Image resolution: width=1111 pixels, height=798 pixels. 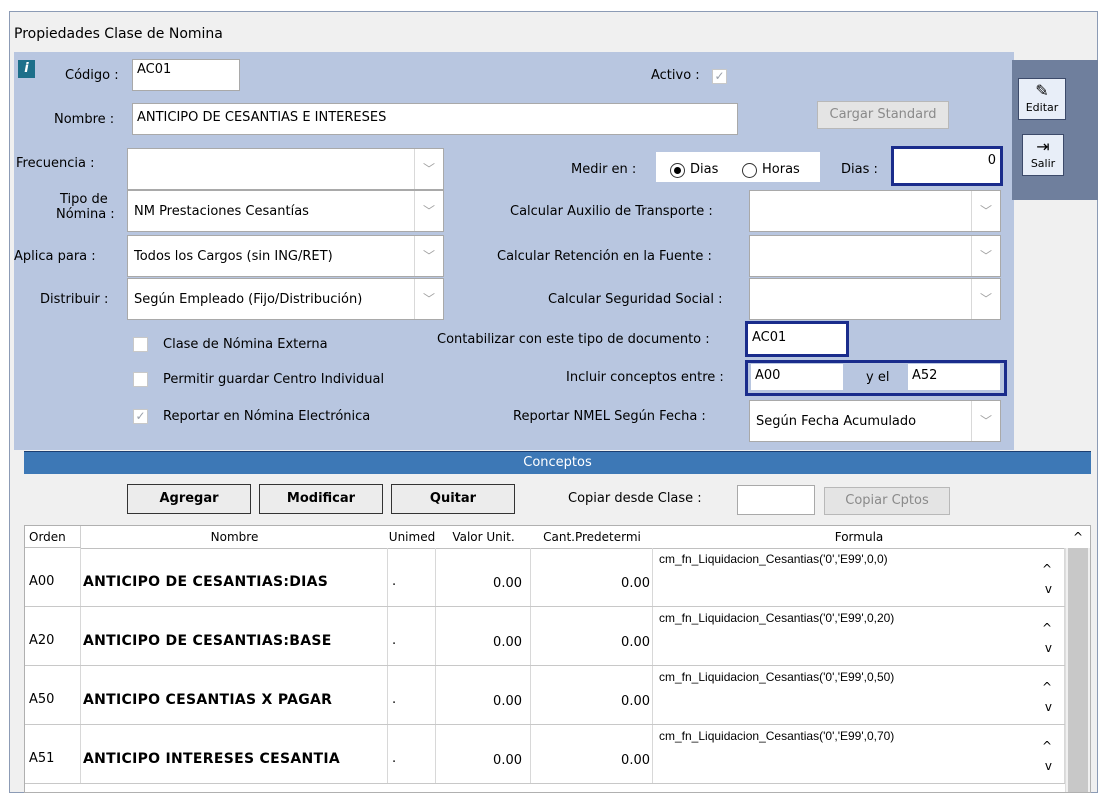 What do you see at coordinates (186, 75) in the screenshot?
I see `codigo-input: AC01` at bounding box center [186, 75].